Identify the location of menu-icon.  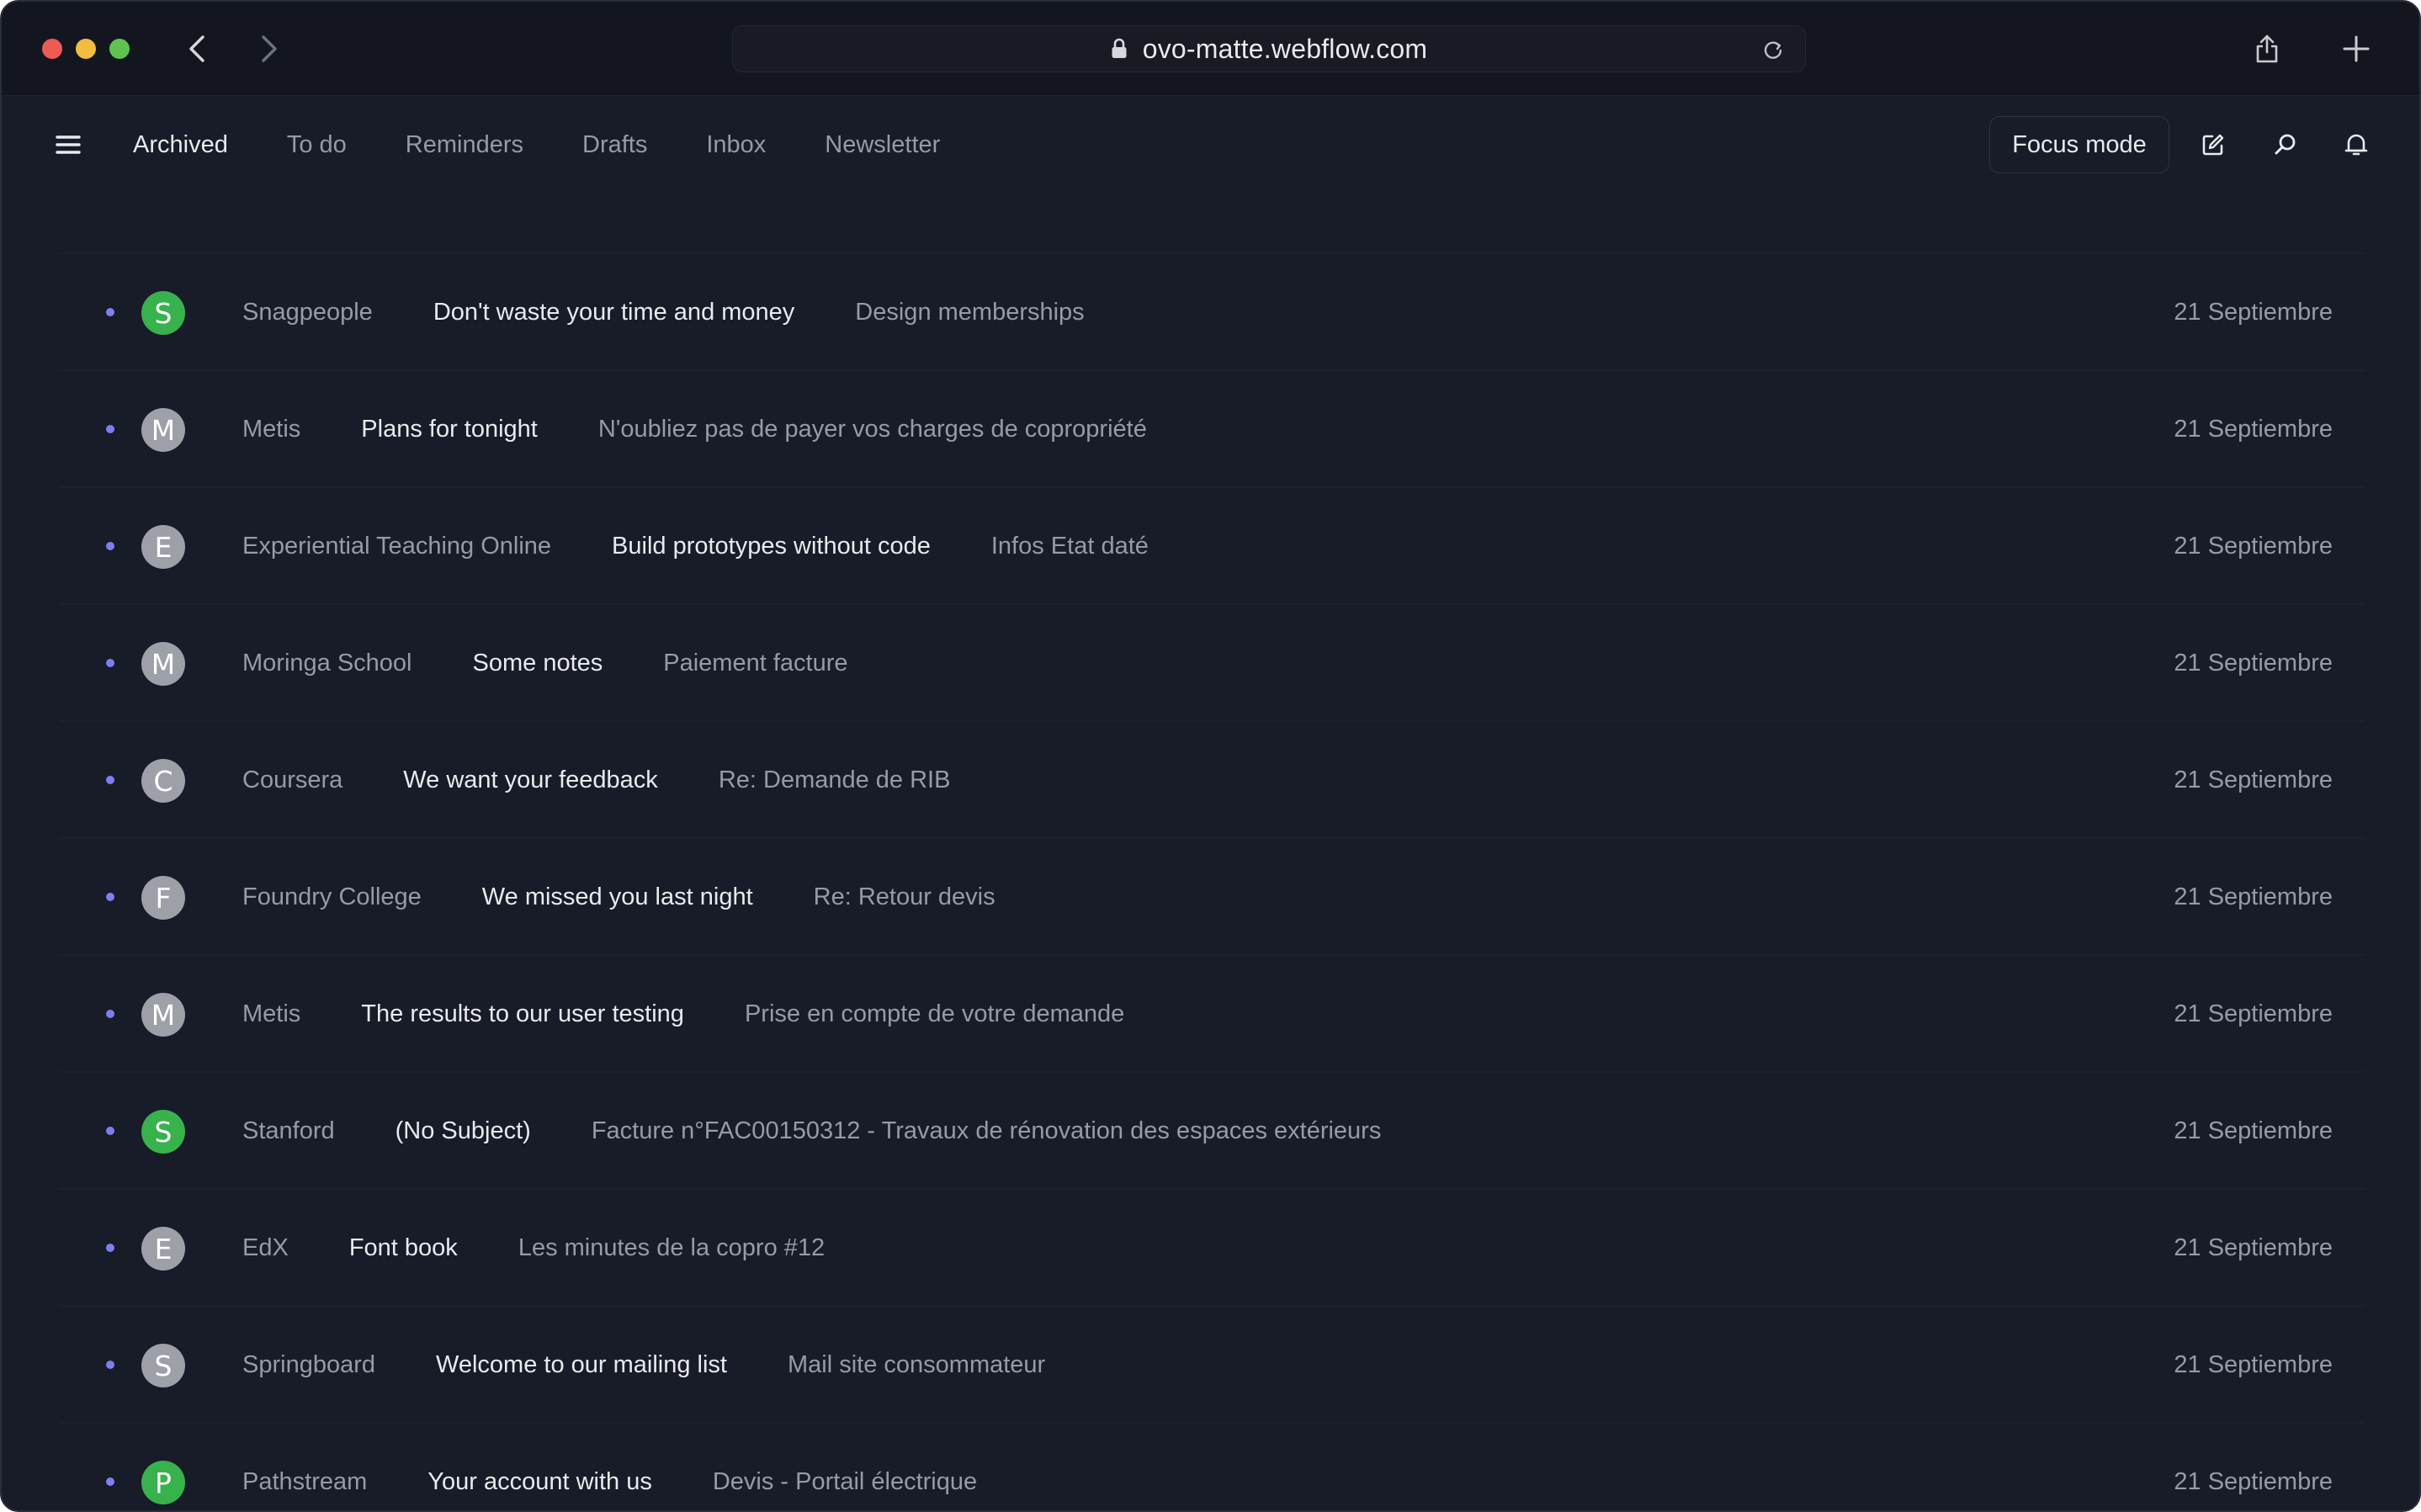
(68, 145).